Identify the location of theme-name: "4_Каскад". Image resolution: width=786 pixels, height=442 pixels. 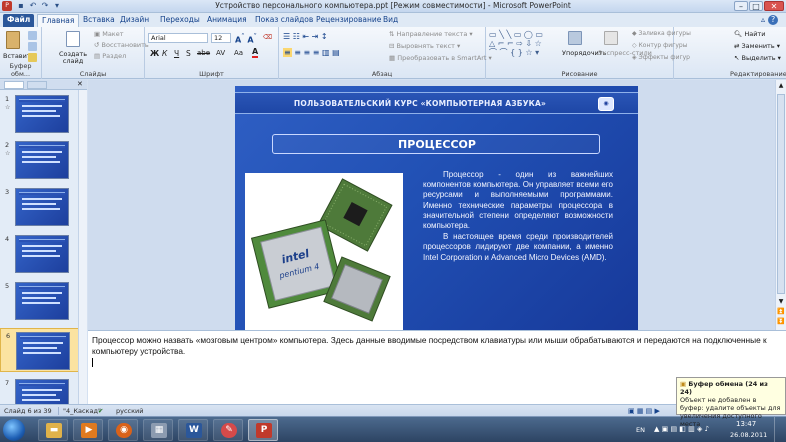
(79, 411).